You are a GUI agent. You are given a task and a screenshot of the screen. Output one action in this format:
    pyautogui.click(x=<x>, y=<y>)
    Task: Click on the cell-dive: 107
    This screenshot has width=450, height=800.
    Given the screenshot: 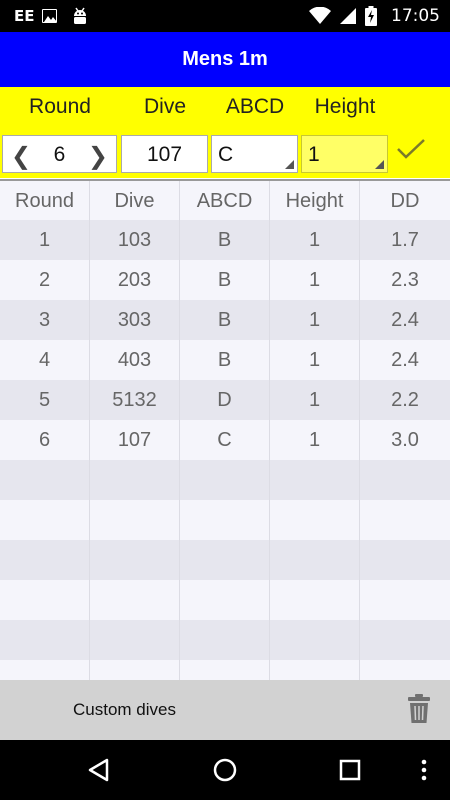 What is the action you would take?
    pyautogui.click(x=135, y=440)
    